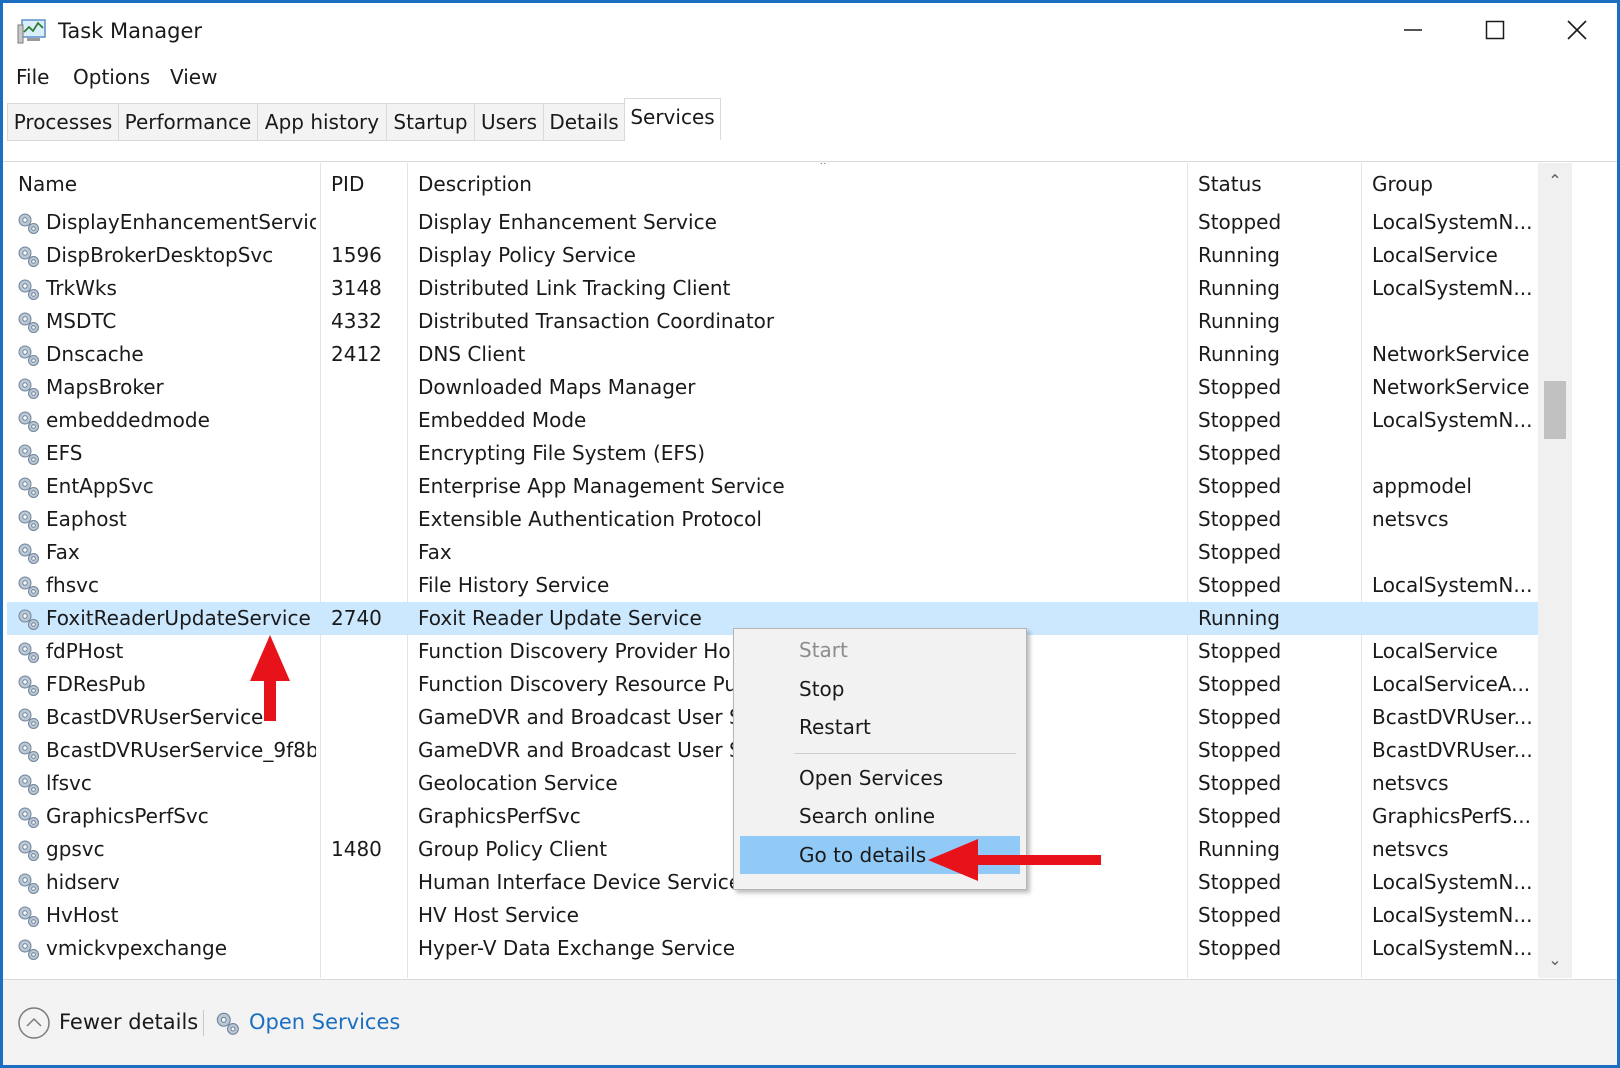 The image size is (1620, 1068). What do you see at coordinates (130, 31) in the screenshot?
I see `window-title: Task Manager` at bounding box center [130, 31].